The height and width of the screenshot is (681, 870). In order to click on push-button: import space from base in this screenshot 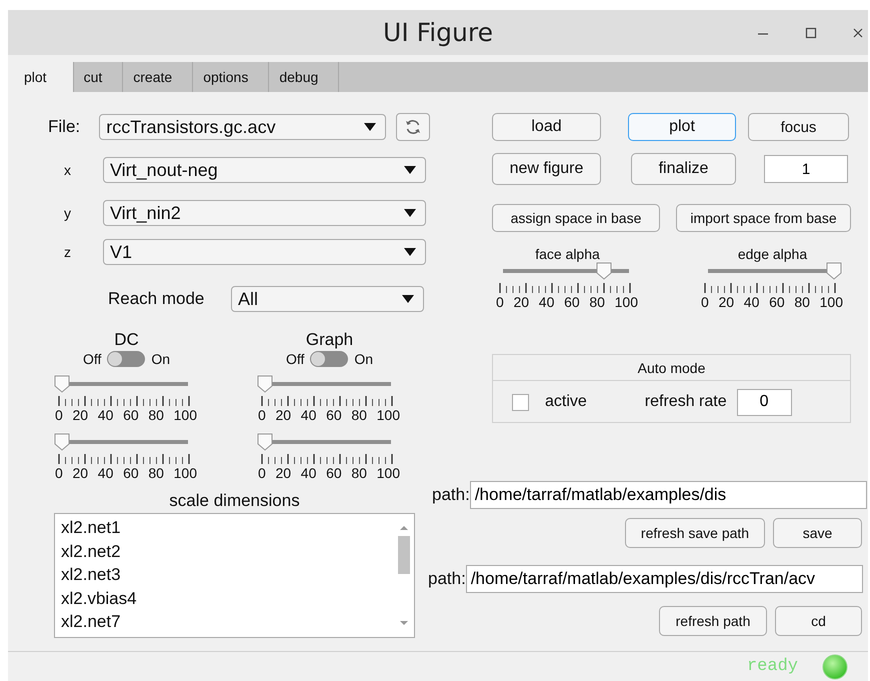, I will do `click(763, 218)`.